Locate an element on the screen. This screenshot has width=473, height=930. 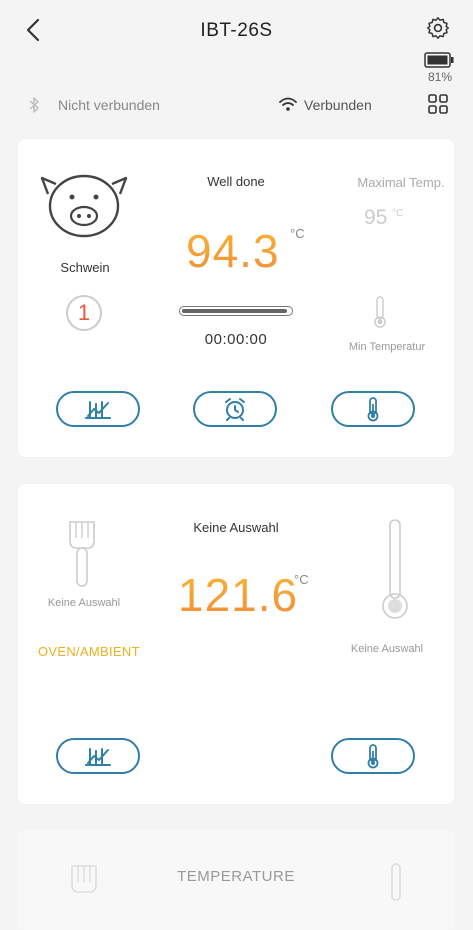
probe-number-badge: 1 is located at coordinates (84, 313).